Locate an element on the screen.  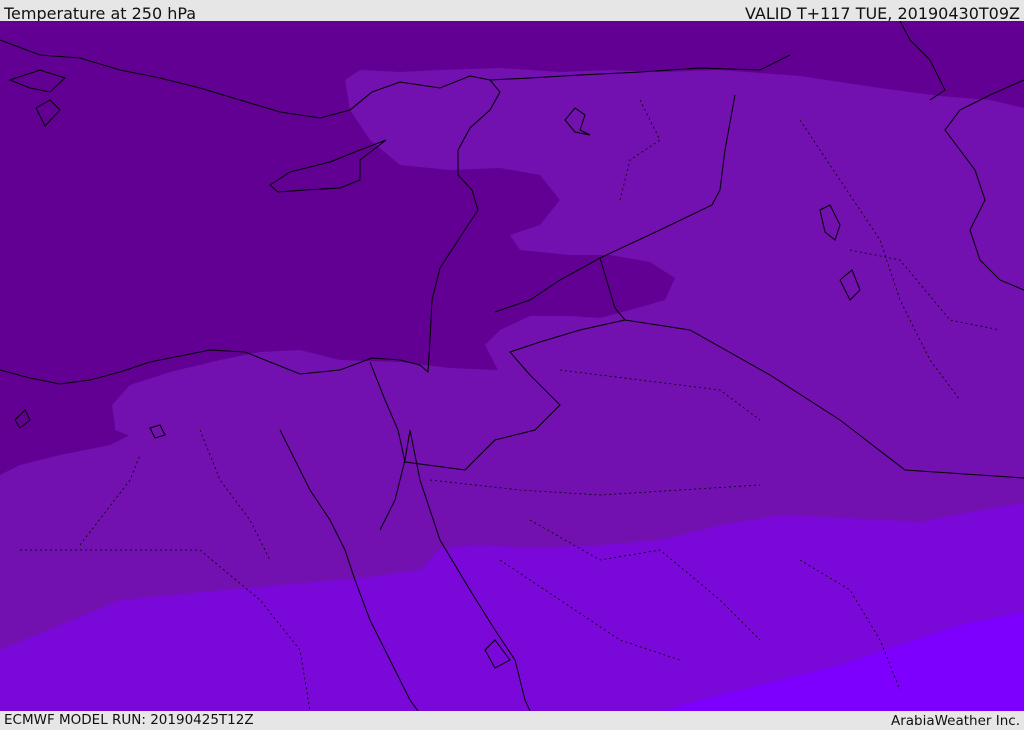
credit-label: ArabiaWeather Inc. is located at coordinates (955, 721).